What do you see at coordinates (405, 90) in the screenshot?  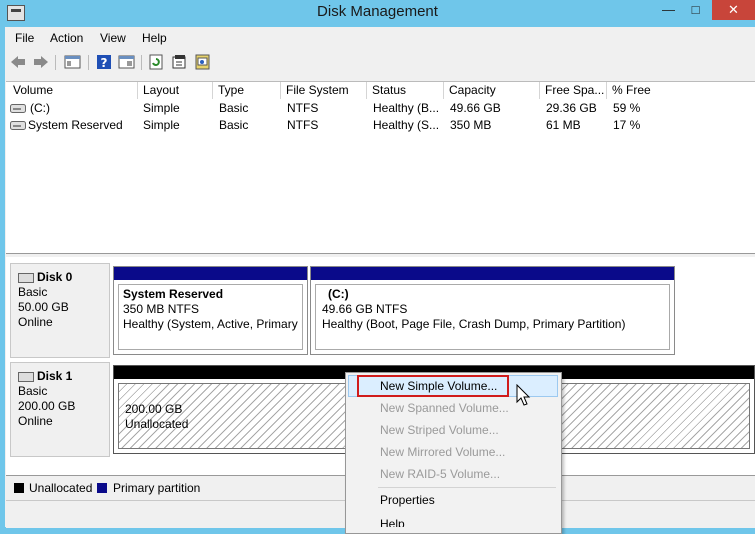 I see `column-header-status: Status` at bounding box center [405, 90].